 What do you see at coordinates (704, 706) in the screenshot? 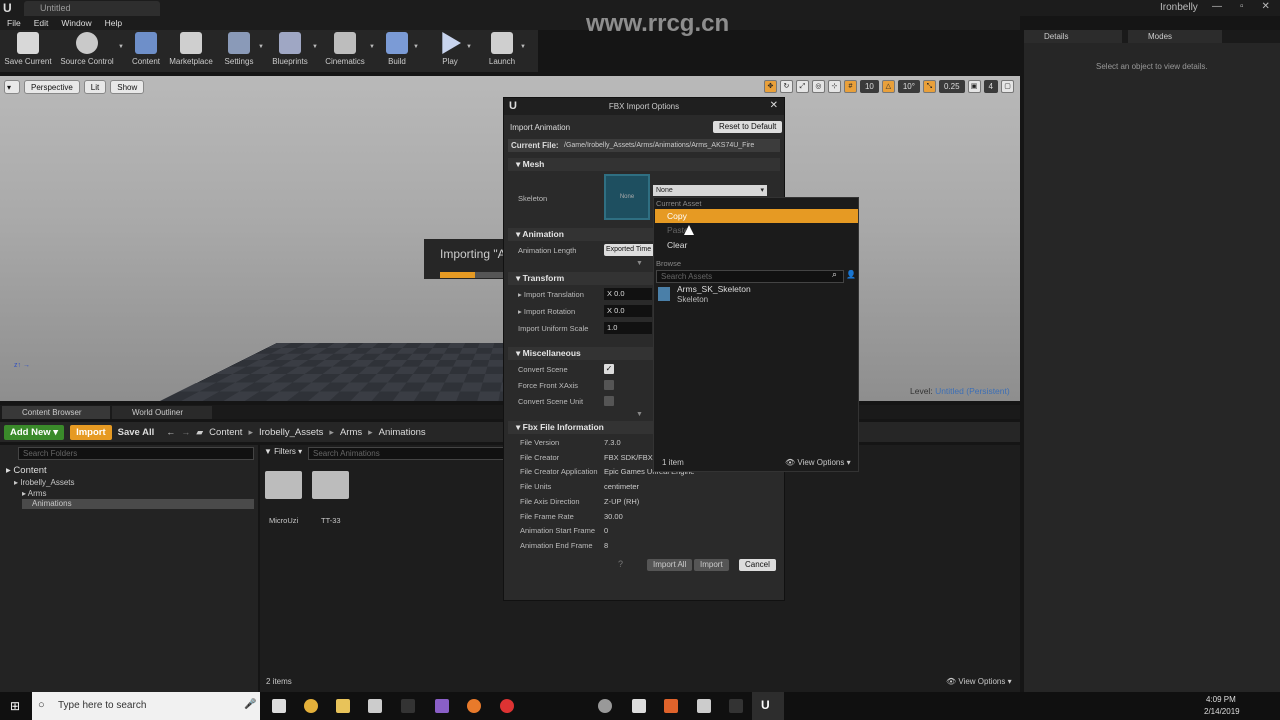
I see `calculator-icon` at bounding box center [704, 706].